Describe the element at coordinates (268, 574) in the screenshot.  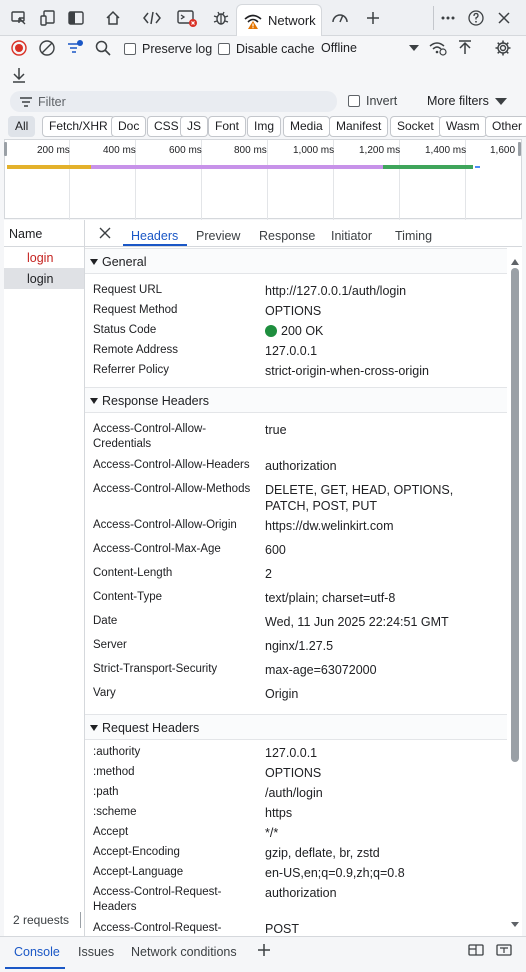
I see `header-value: 2` at that location.